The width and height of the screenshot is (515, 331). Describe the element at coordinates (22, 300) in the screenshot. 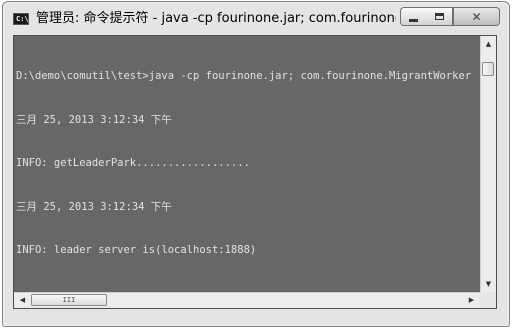

I see `scroll-left-arrow-icon: ◀` at that location.